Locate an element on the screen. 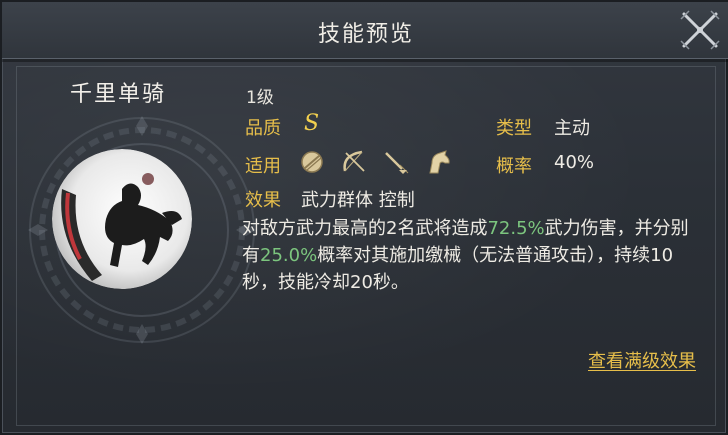 The image size is (728, 435). view-max-level-link: 查看满级效果 is located at coordinates (642, 360).